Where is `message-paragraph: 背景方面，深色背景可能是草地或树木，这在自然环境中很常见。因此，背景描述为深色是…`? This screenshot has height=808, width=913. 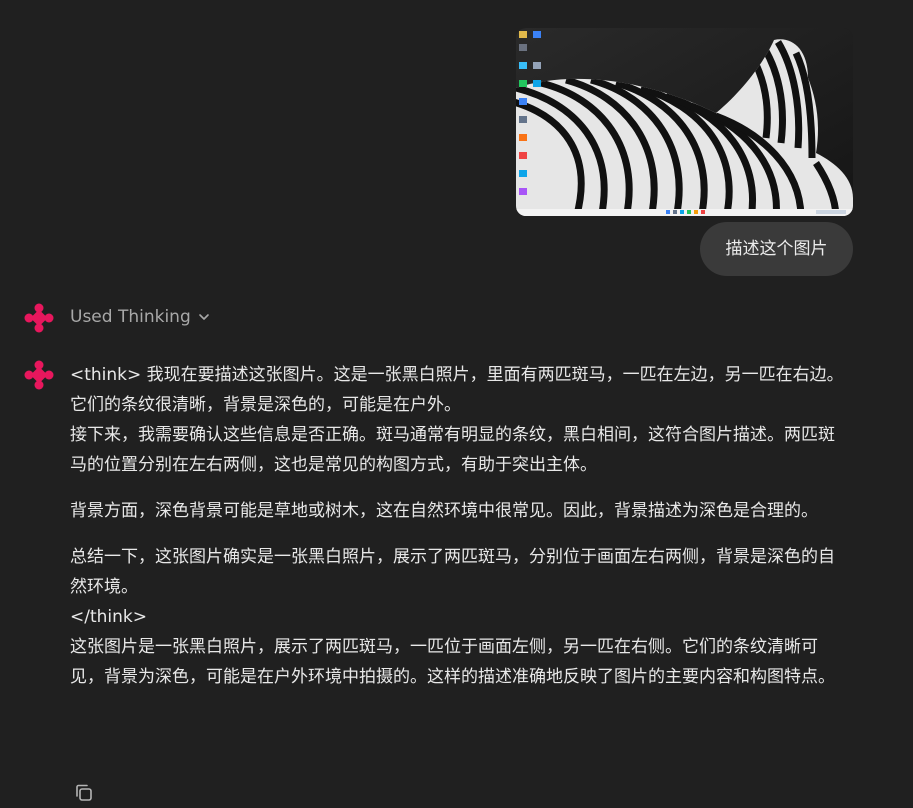
message-paragraph: 背景方面，深色背景可能是草地或树木，这在自然环境中很常见。因此，背景描述为深色是… is located at coordinates (444, 511).